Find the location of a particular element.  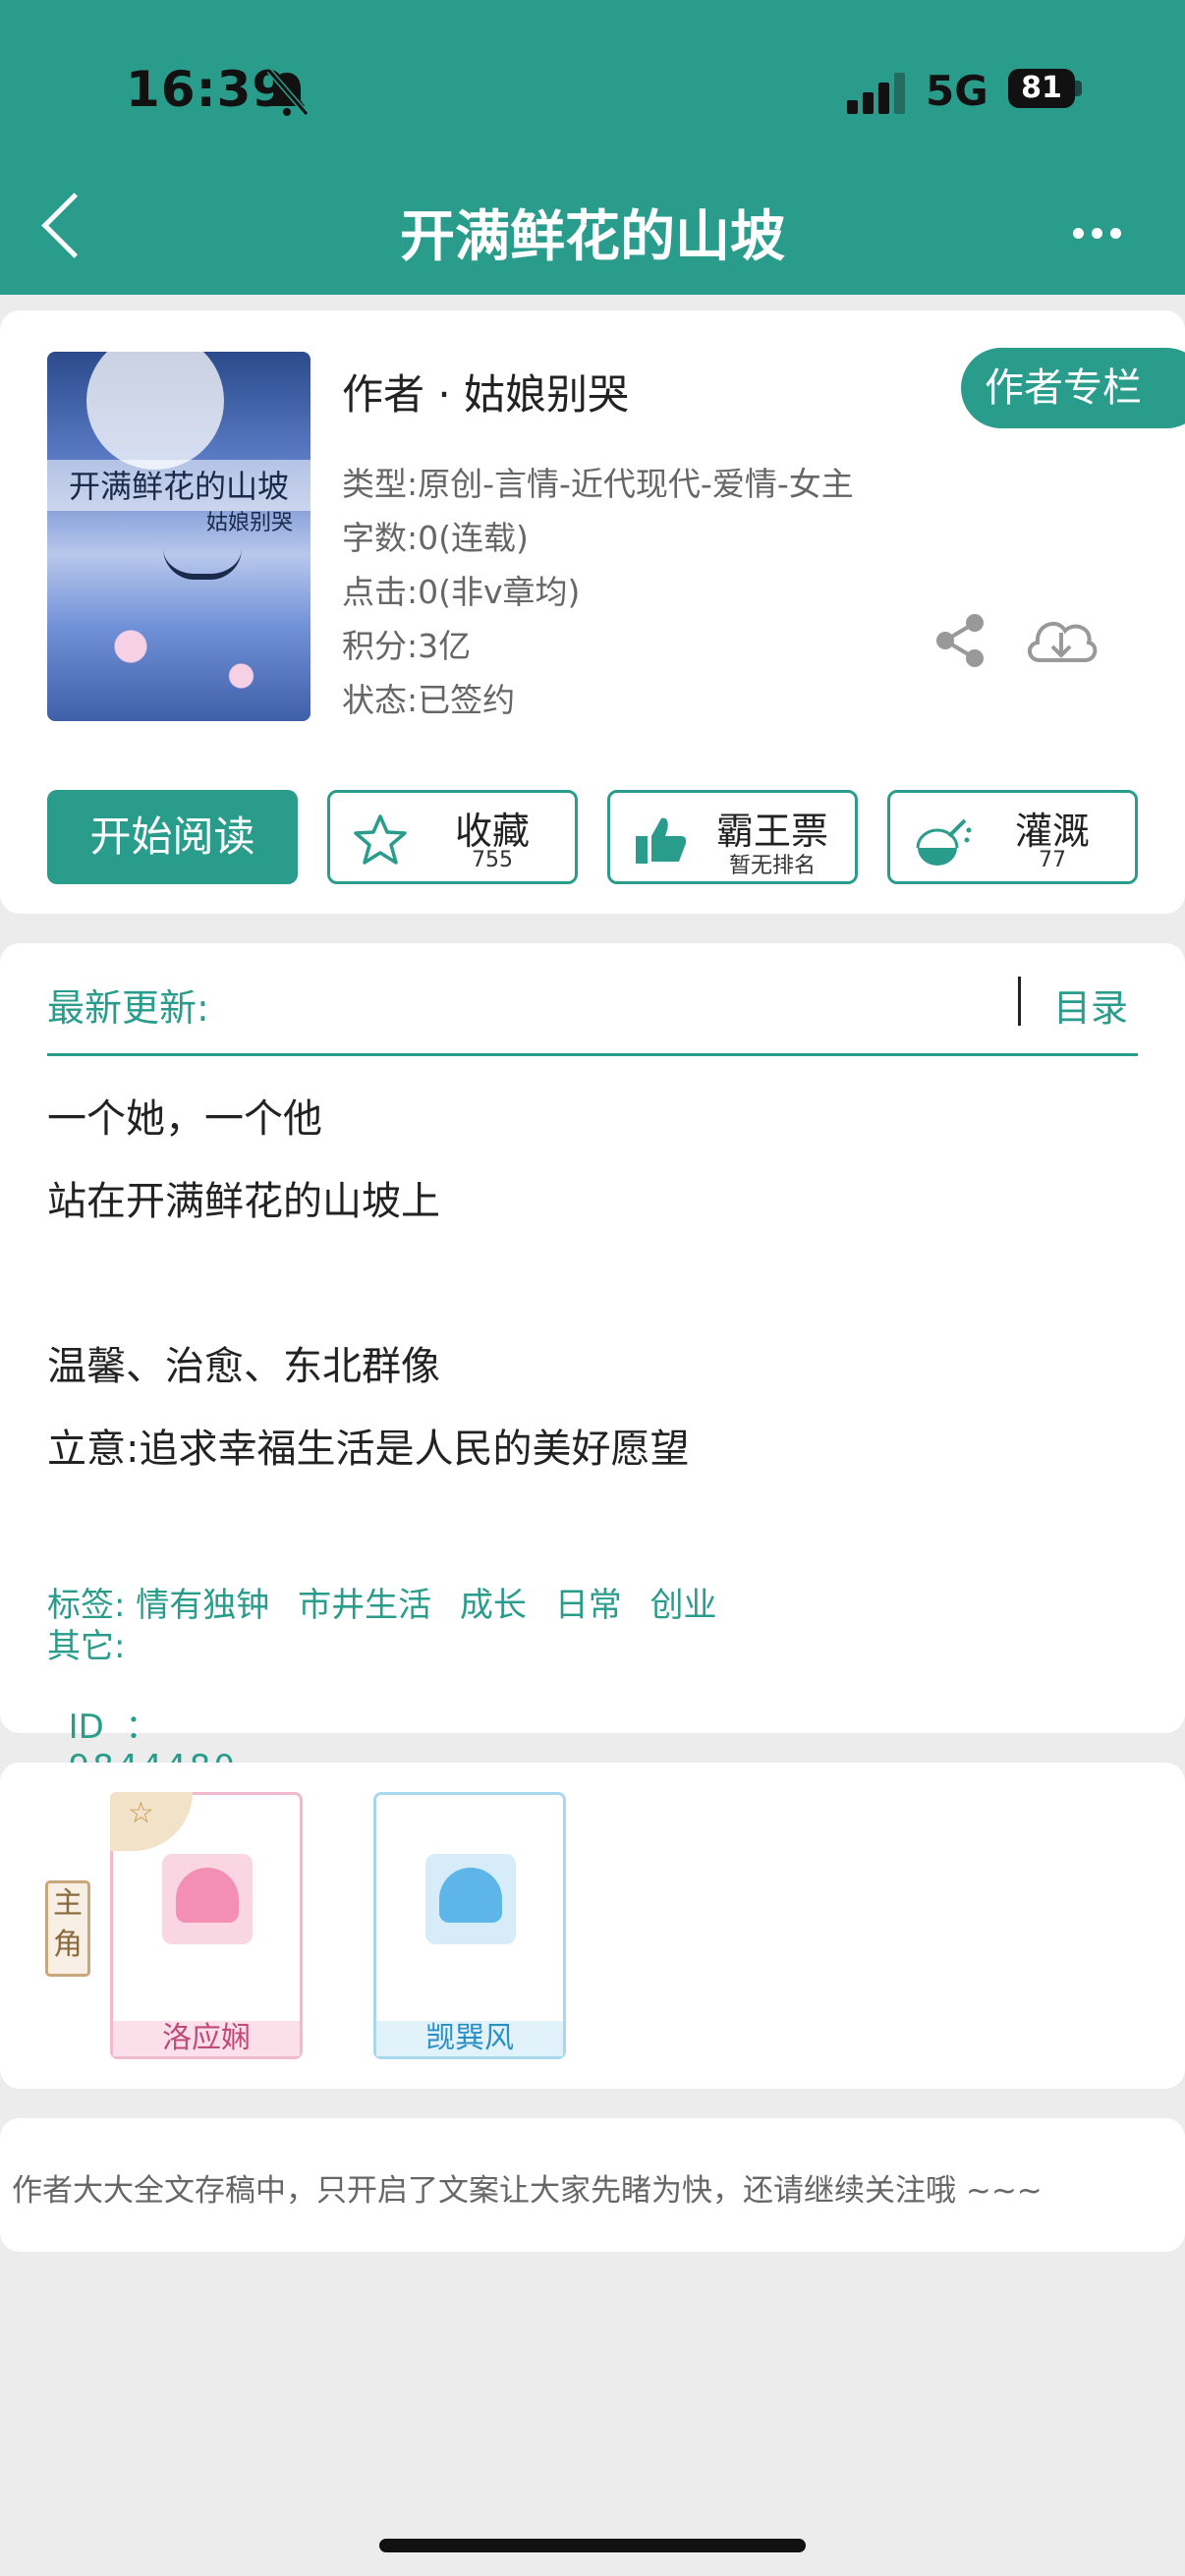

mute-bell-icon is located at coordinates (288, 92).